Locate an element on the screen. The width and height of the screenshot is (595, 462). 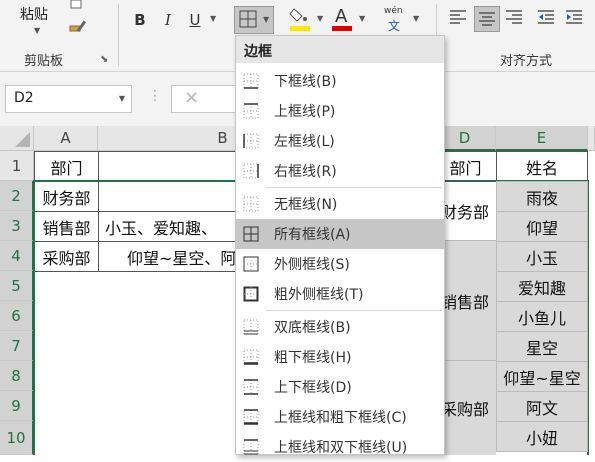
align-center-icon is located at coordinates (487, 19).